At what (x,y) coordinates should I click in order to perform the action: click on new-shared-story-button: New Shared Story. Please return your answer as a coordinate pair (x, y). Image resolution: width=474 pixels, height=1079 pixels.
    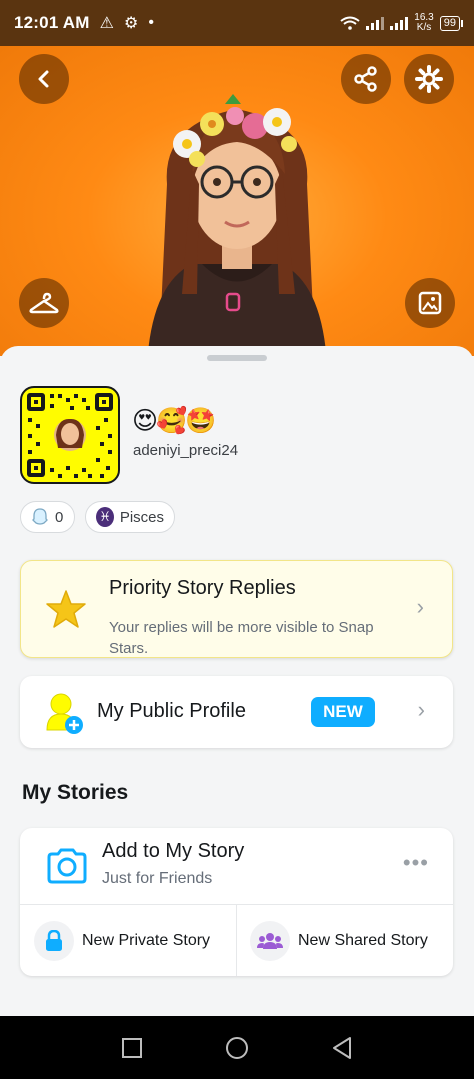
    Looking at the image, I should click on (339, 940).